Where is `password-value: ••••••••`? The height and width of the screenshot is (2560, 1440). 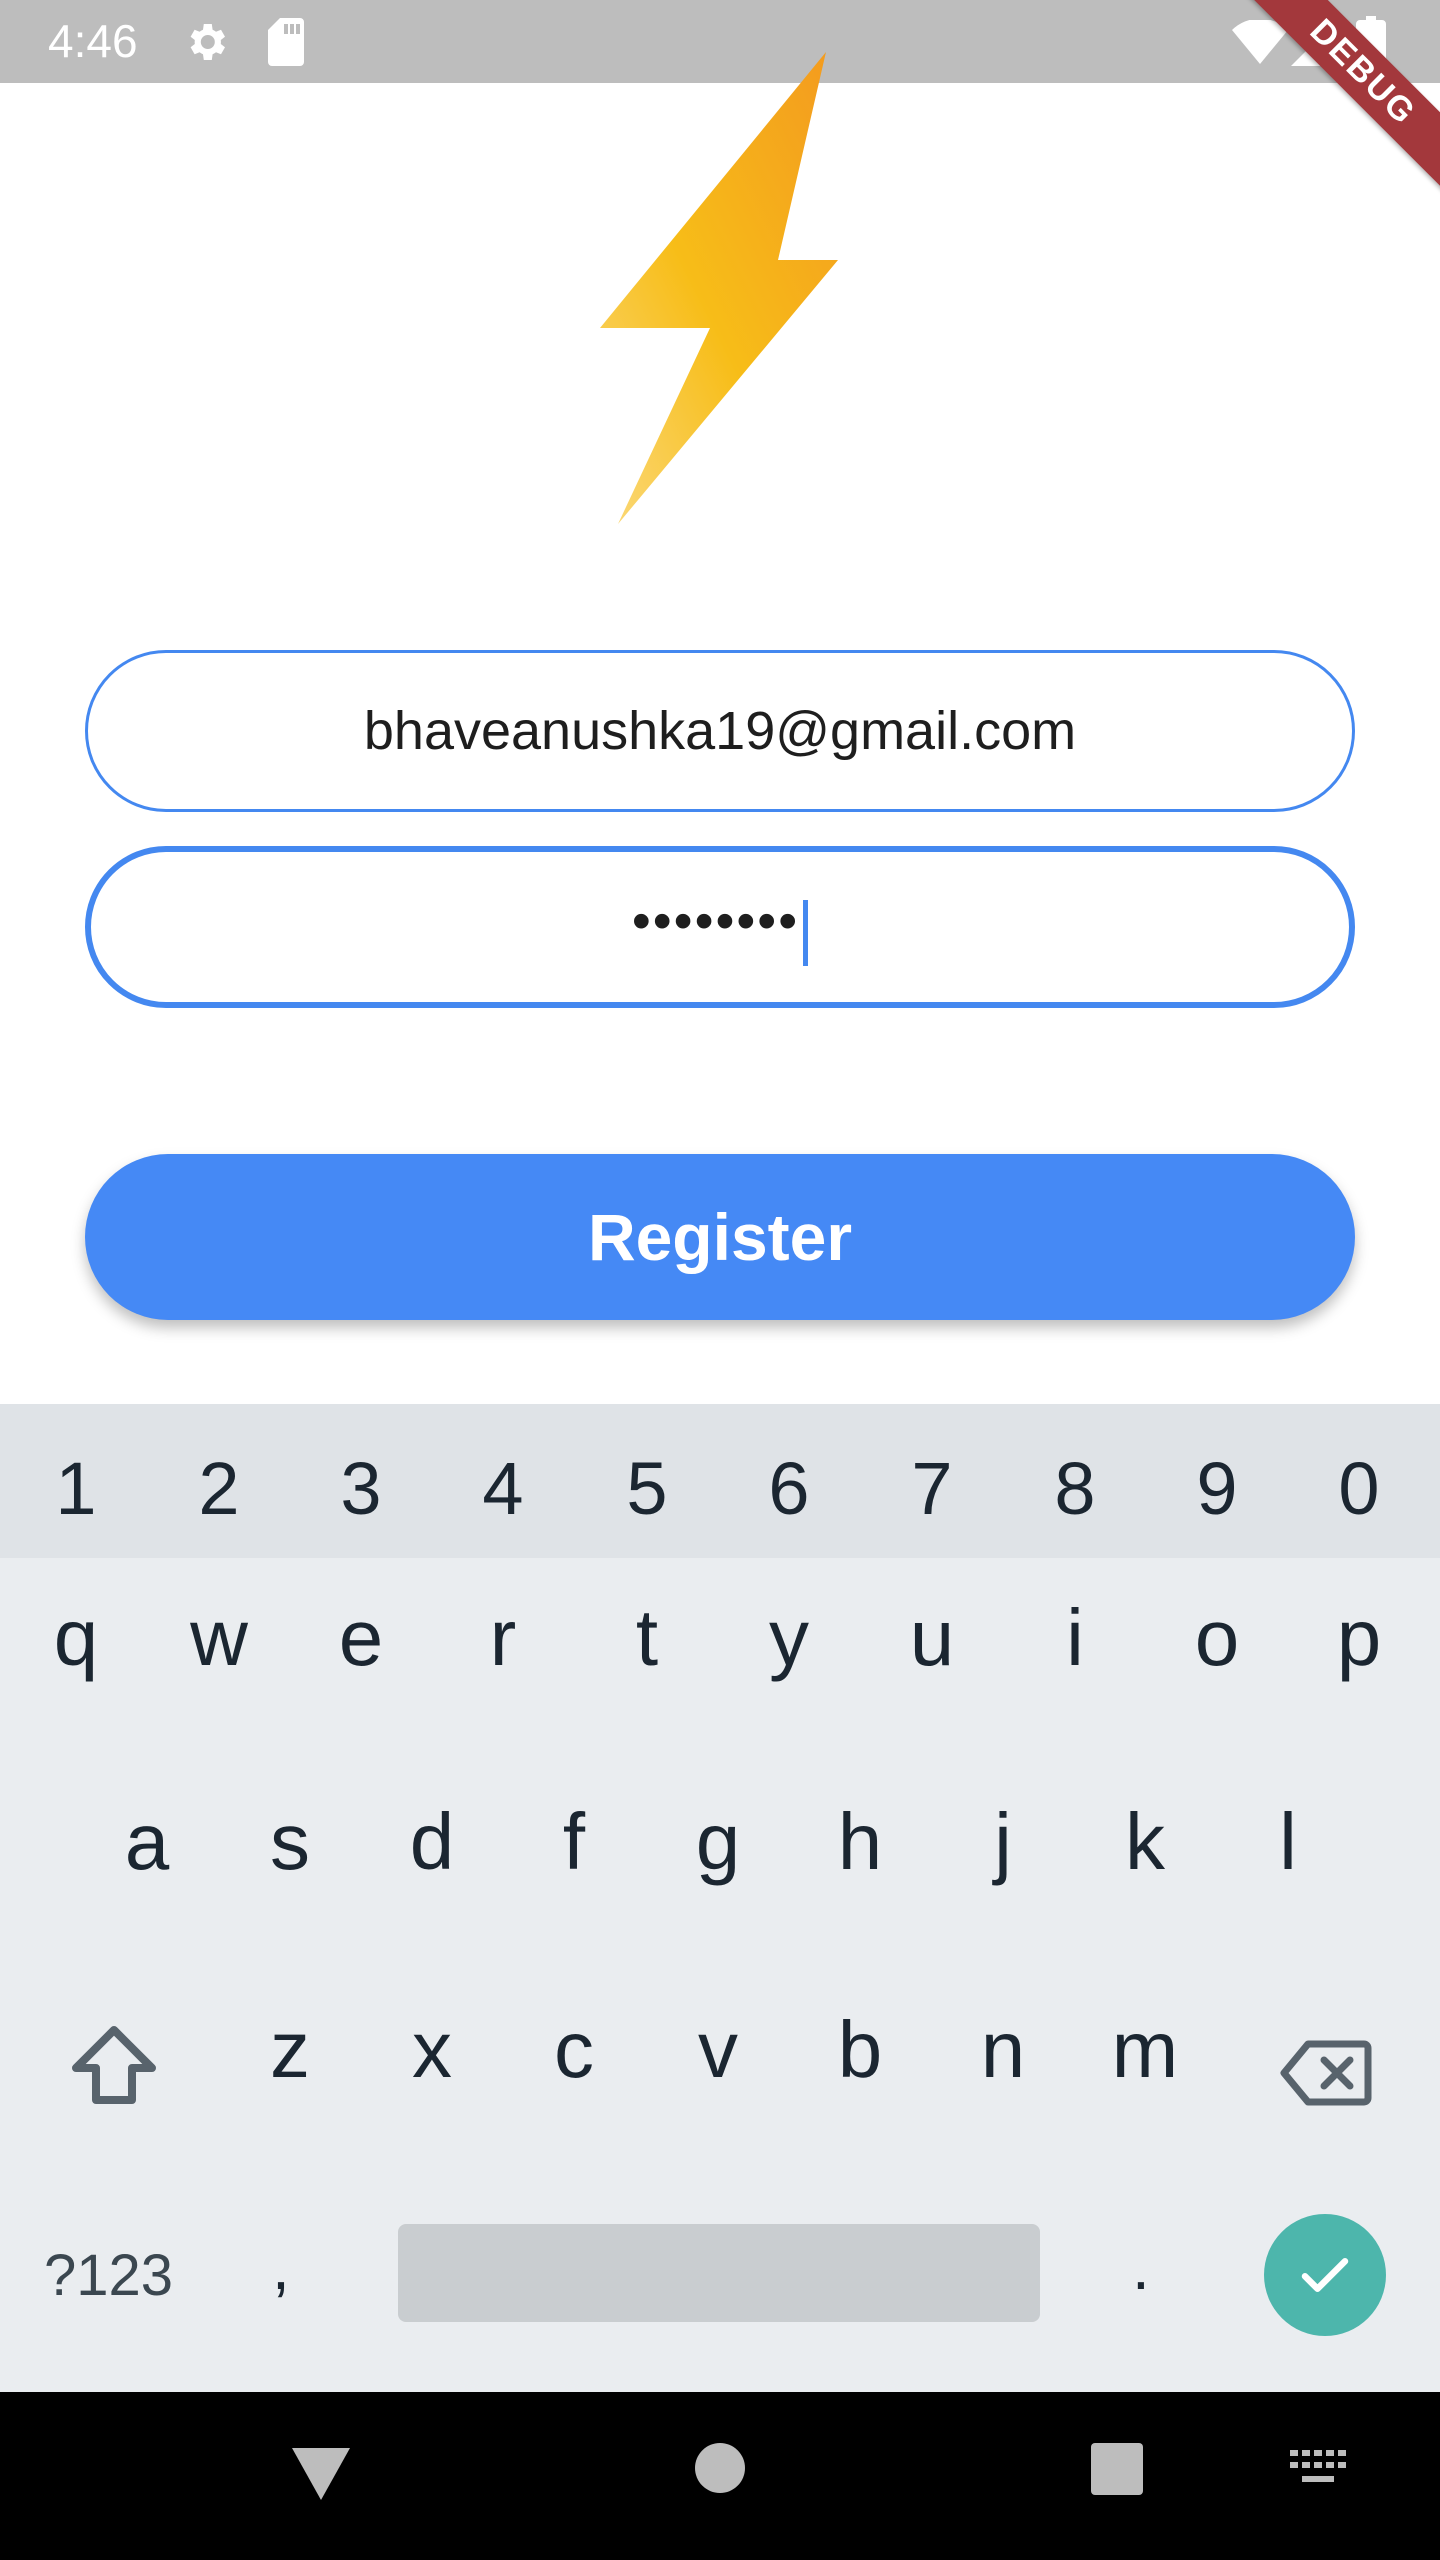 password-value: •••••••• is located at coordinates (715, 921).